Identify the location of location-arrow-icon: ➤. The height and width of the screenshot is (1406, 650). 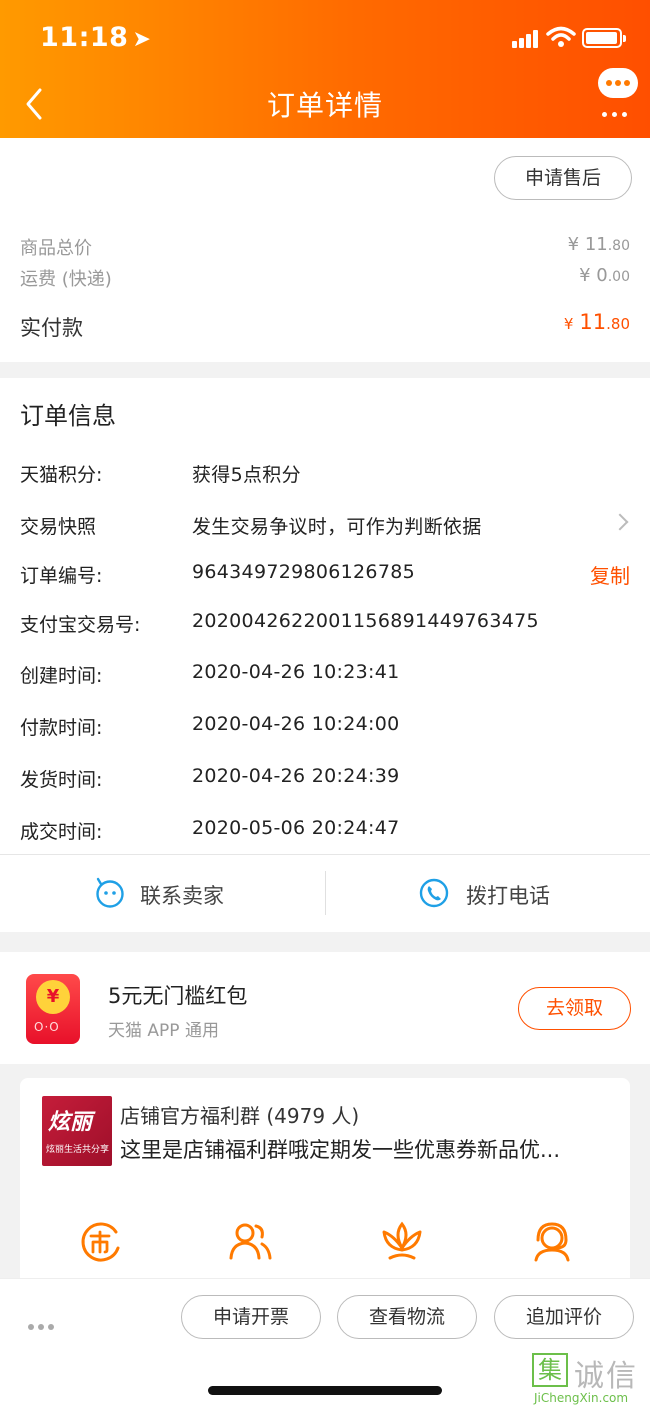
(142, 39).